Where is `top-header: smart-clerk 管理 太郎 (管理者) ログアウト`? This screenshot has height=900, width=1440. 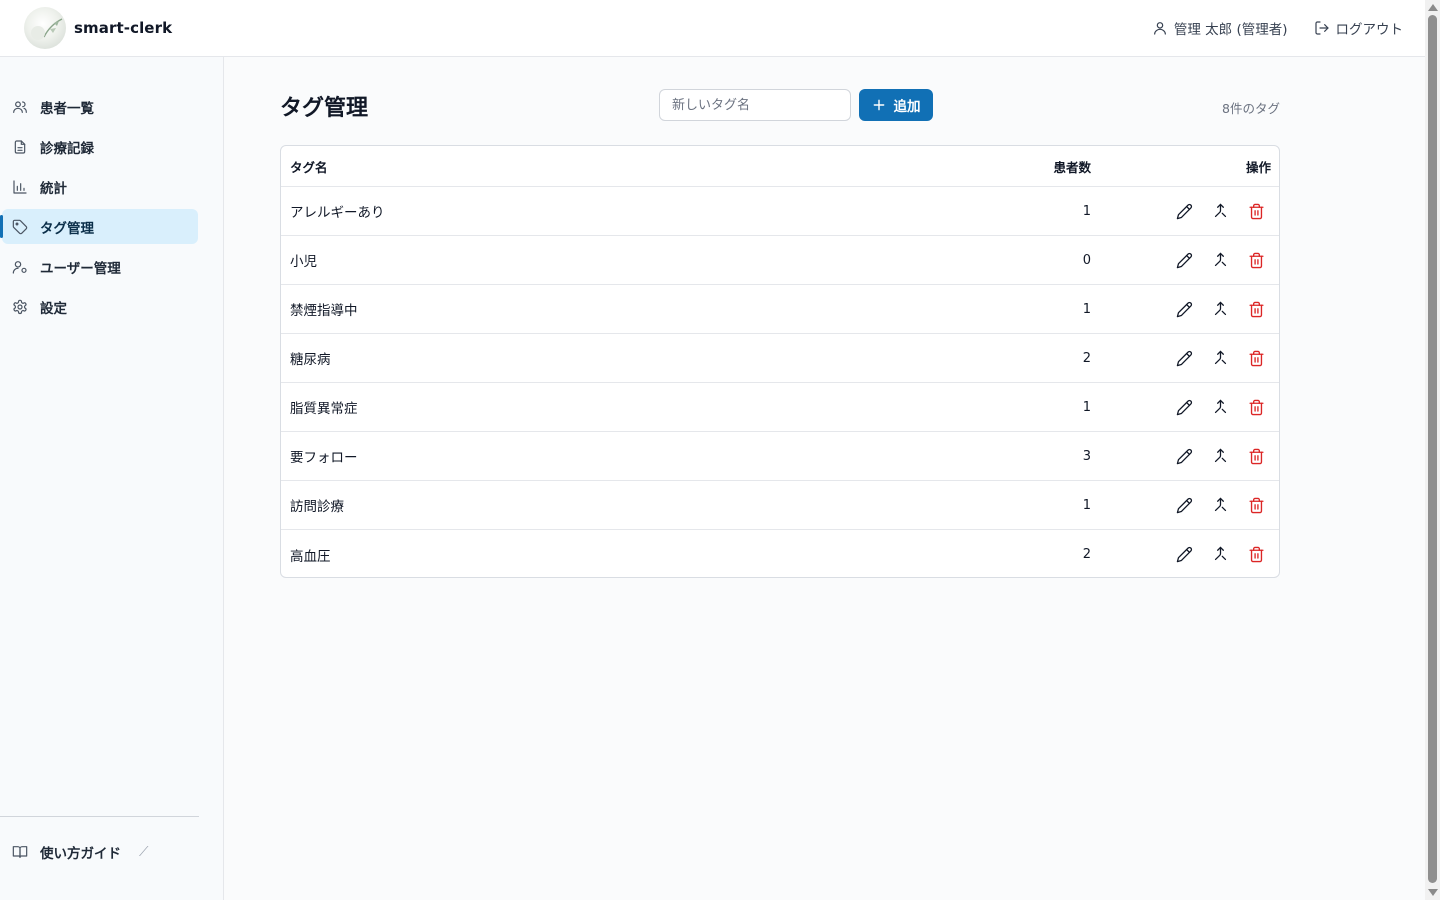
top-header: smart-clerk 管理 太郎 (管理者) ログアウト is located at coordinates (712, 28).